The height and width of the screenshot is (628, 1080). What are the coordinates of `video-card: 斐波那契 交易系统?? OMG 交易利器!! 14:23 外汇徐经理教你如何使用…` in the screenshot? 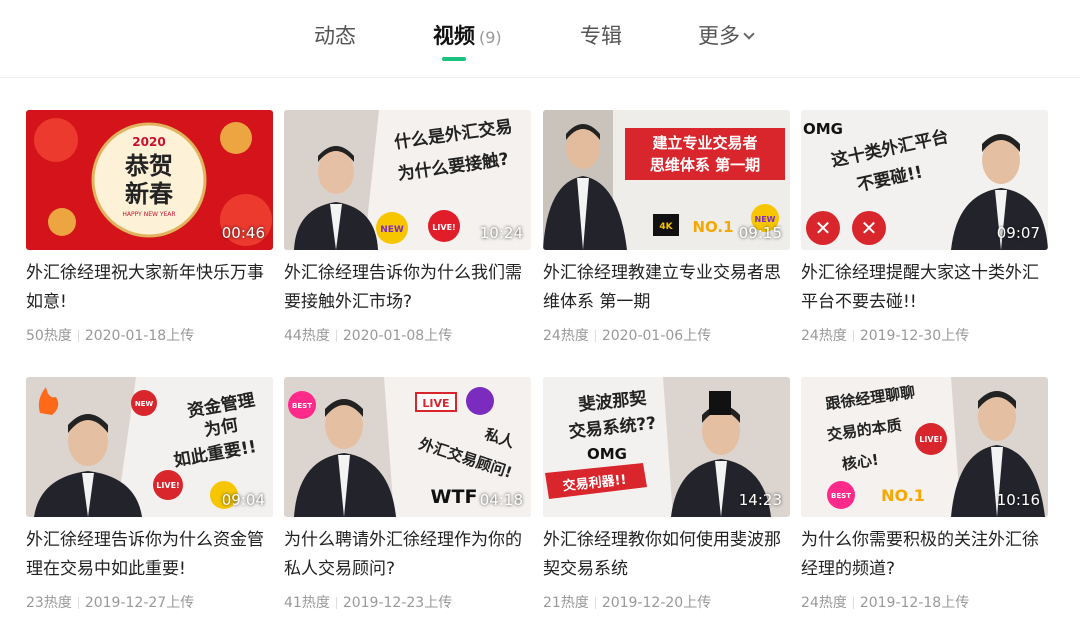 It's located at (666, 494).